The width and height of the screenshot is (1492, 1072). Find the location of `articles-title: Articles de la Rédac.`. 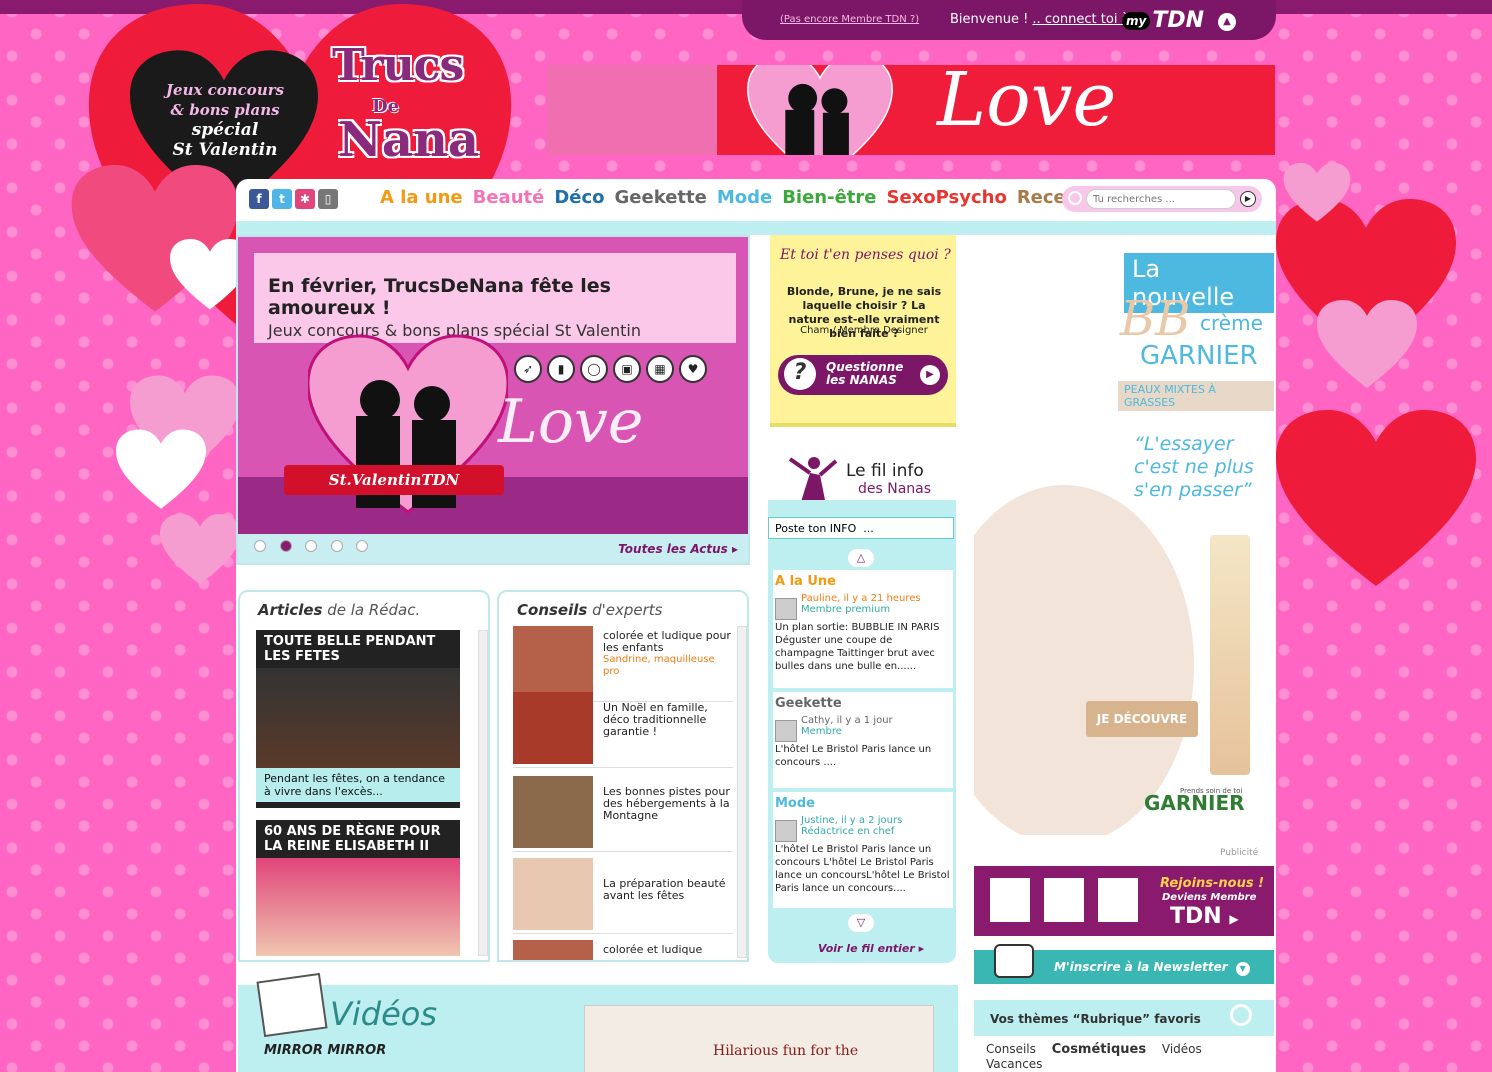

articles-title: Articles de la Rédac. is located at coordinates (339, 610).